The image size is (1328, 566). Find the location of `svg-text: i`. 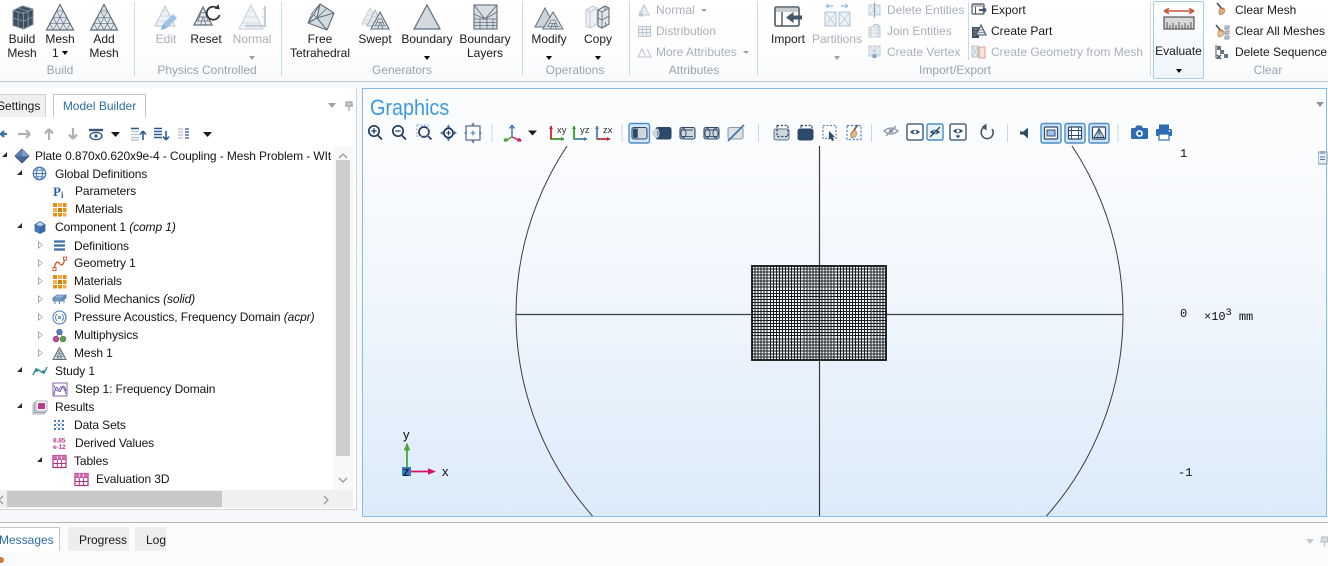

svg-text: i is located at coordinates (62, 194).